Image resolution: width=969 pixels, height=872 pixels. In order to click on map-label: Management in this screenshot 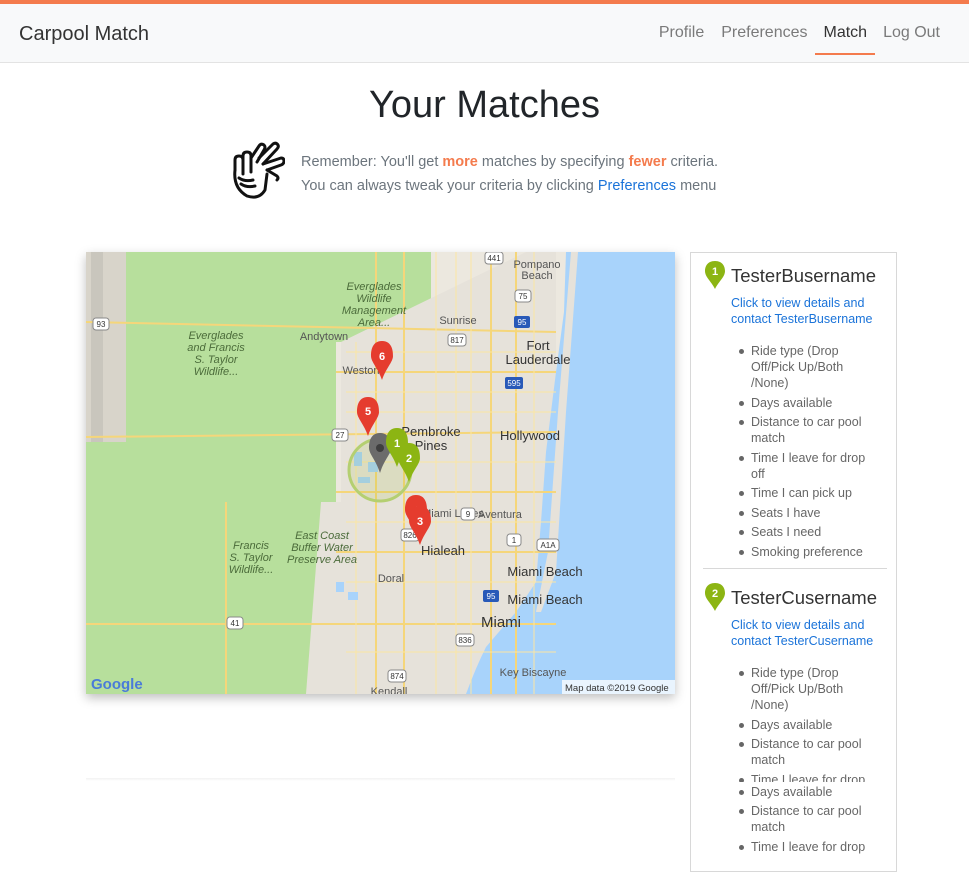, I will do `click(374, 311)`.